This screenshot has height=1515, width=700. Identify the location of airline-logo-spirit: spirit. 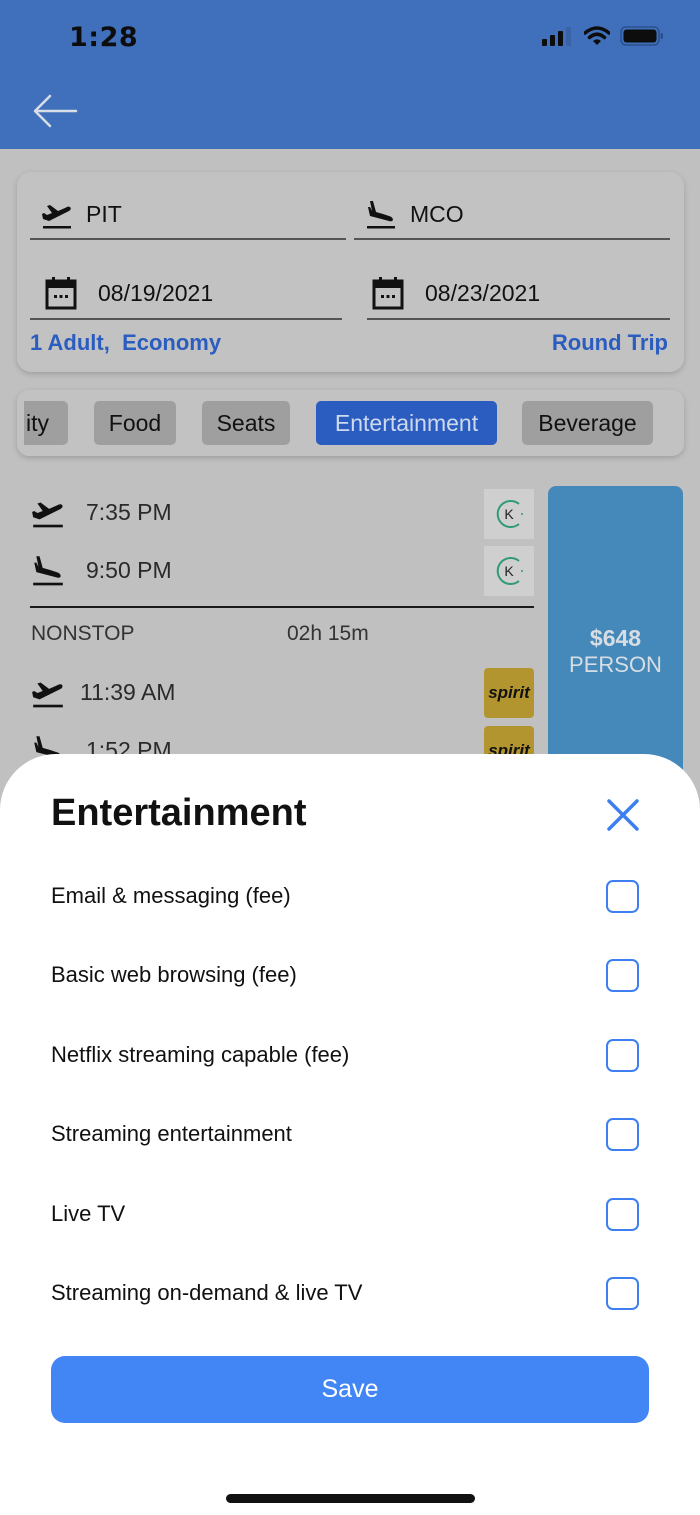
(509, 693).